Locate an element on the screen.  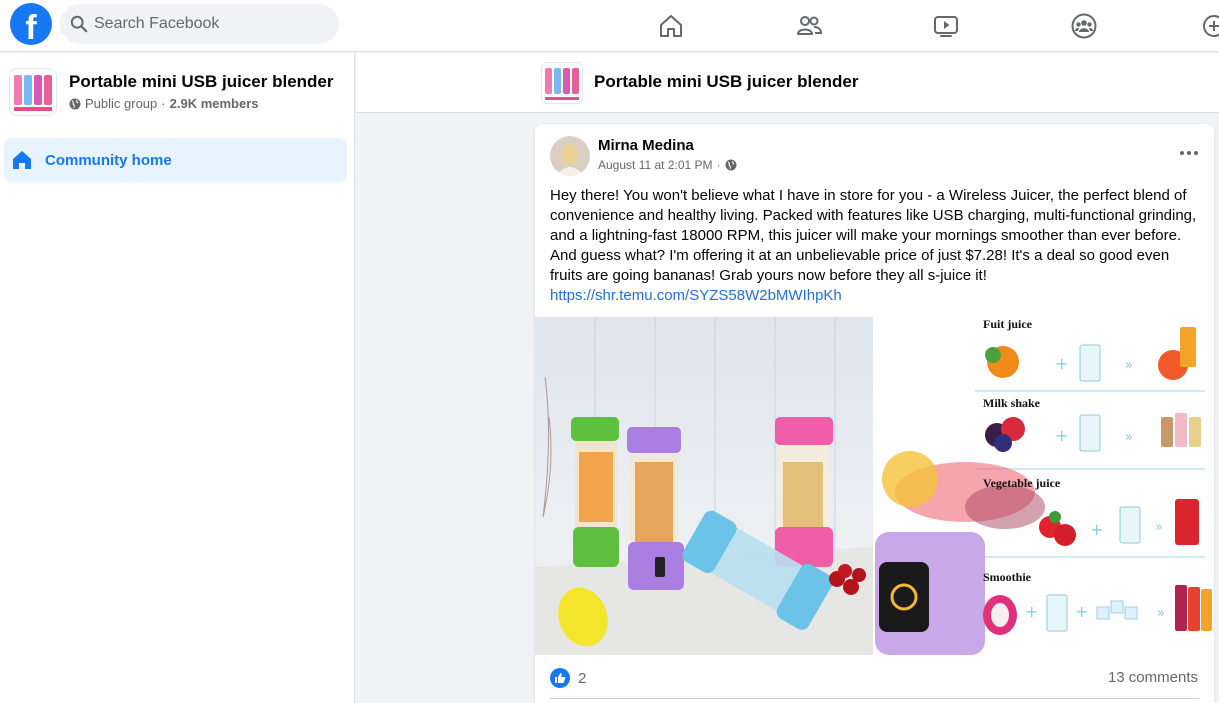
post-options-button is located at coordinates (1189, 153).